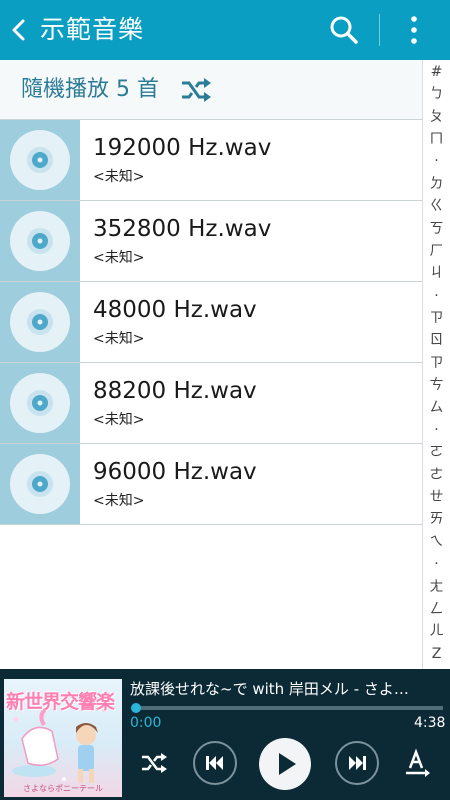 This screenshot has width=450, height=800. What do you see at coordinates (63, 788) in the screenshot?
I see `album-art-subtitle: さよならポニーテール` at bounding box center [63, 788].